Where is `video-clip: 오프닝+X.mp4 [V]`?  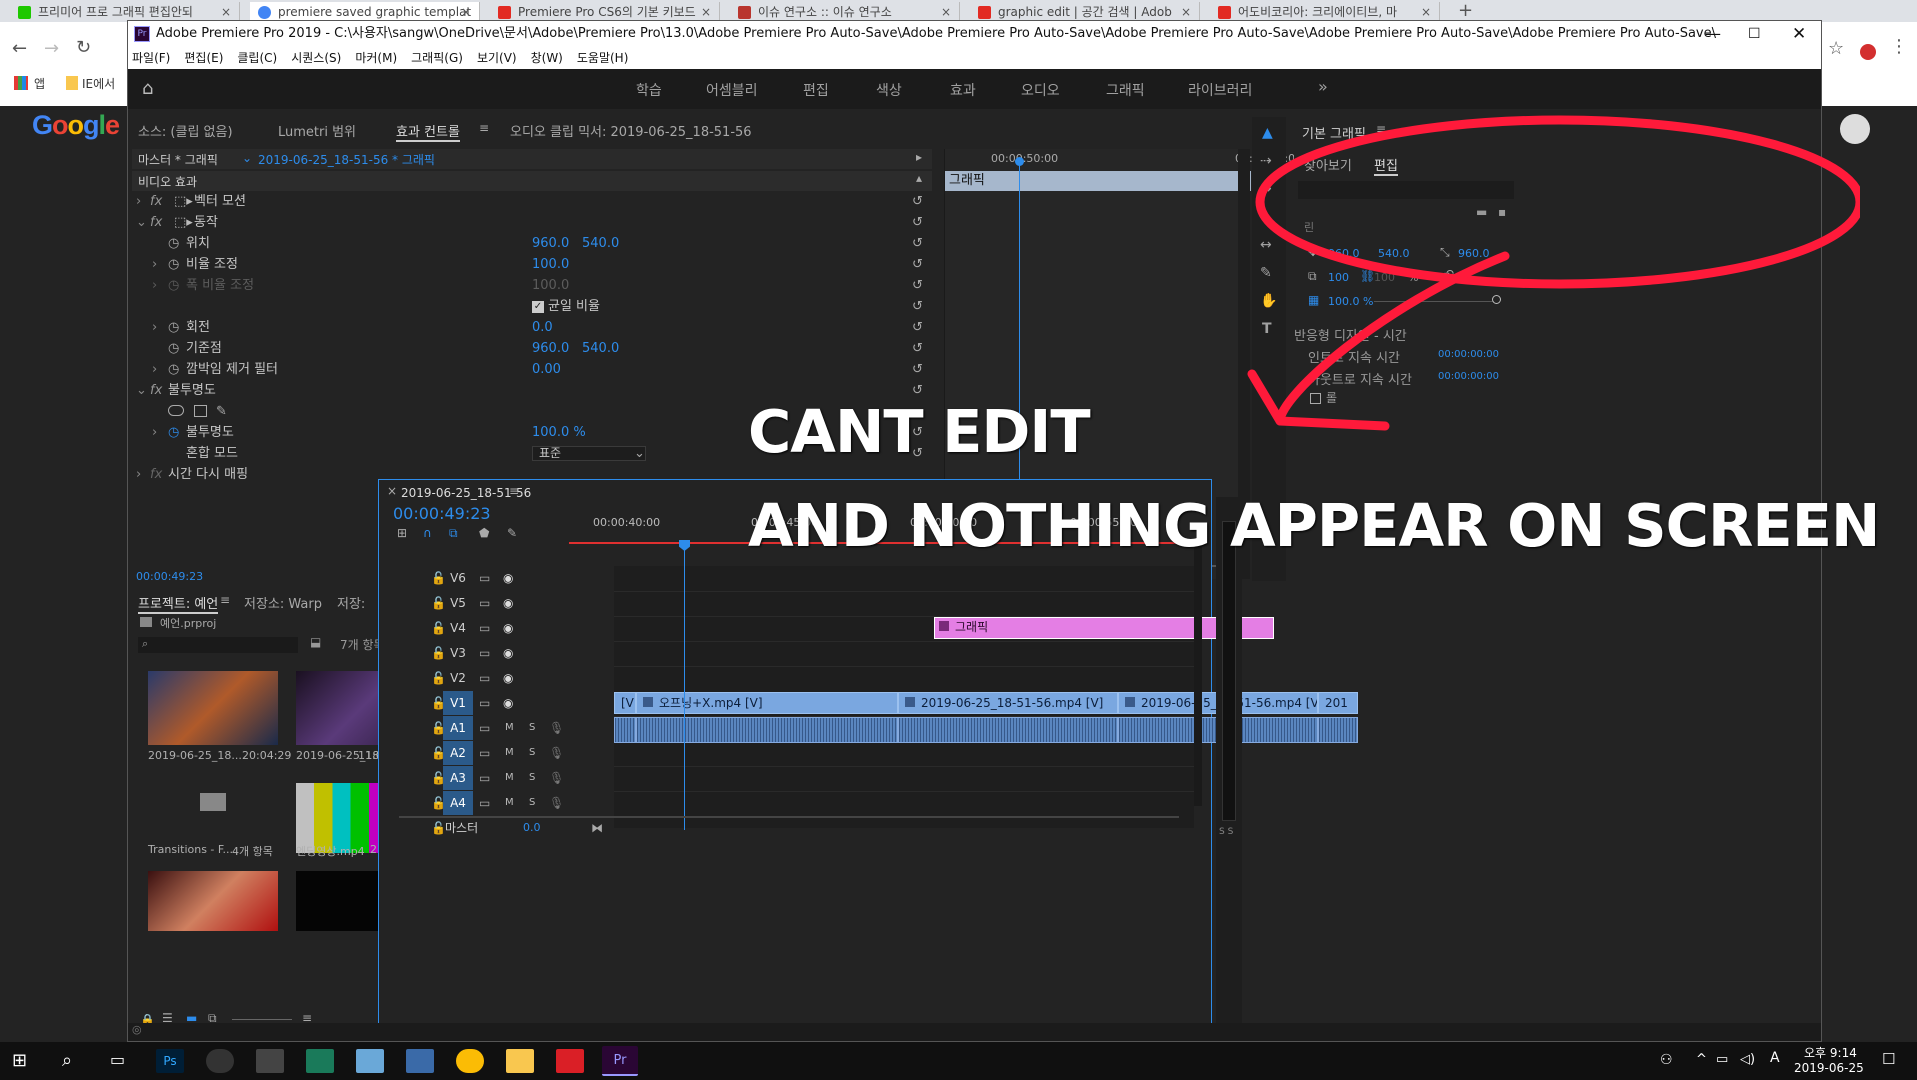 video-clip: 오프닝+X.mp4 [V] is located at coordinates (767, 703).